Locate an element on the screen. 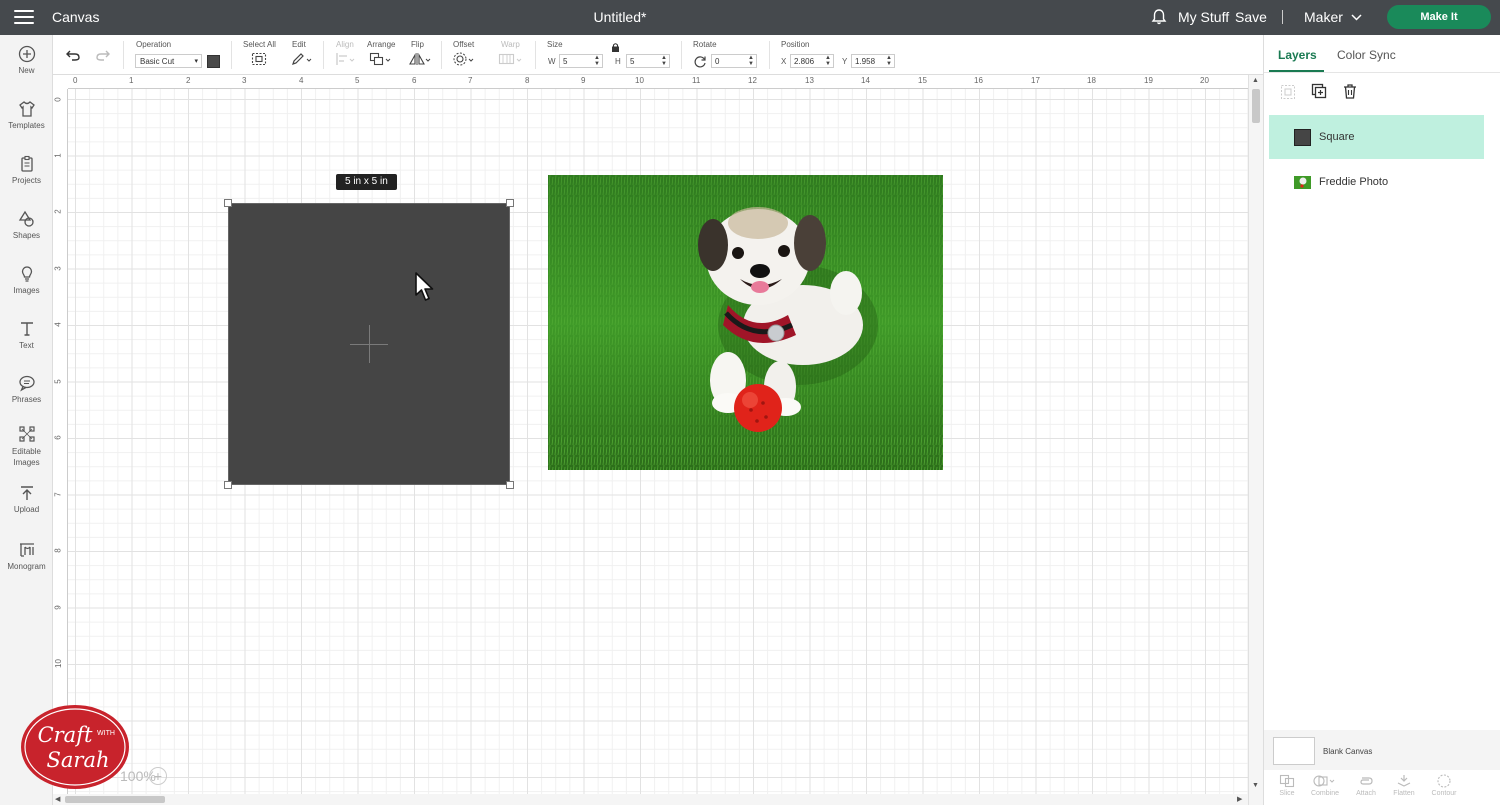 The height and width of the screenshot is (805, 1500). sidebar-item-shapes: Shapes is located at coordinates (26, 225).